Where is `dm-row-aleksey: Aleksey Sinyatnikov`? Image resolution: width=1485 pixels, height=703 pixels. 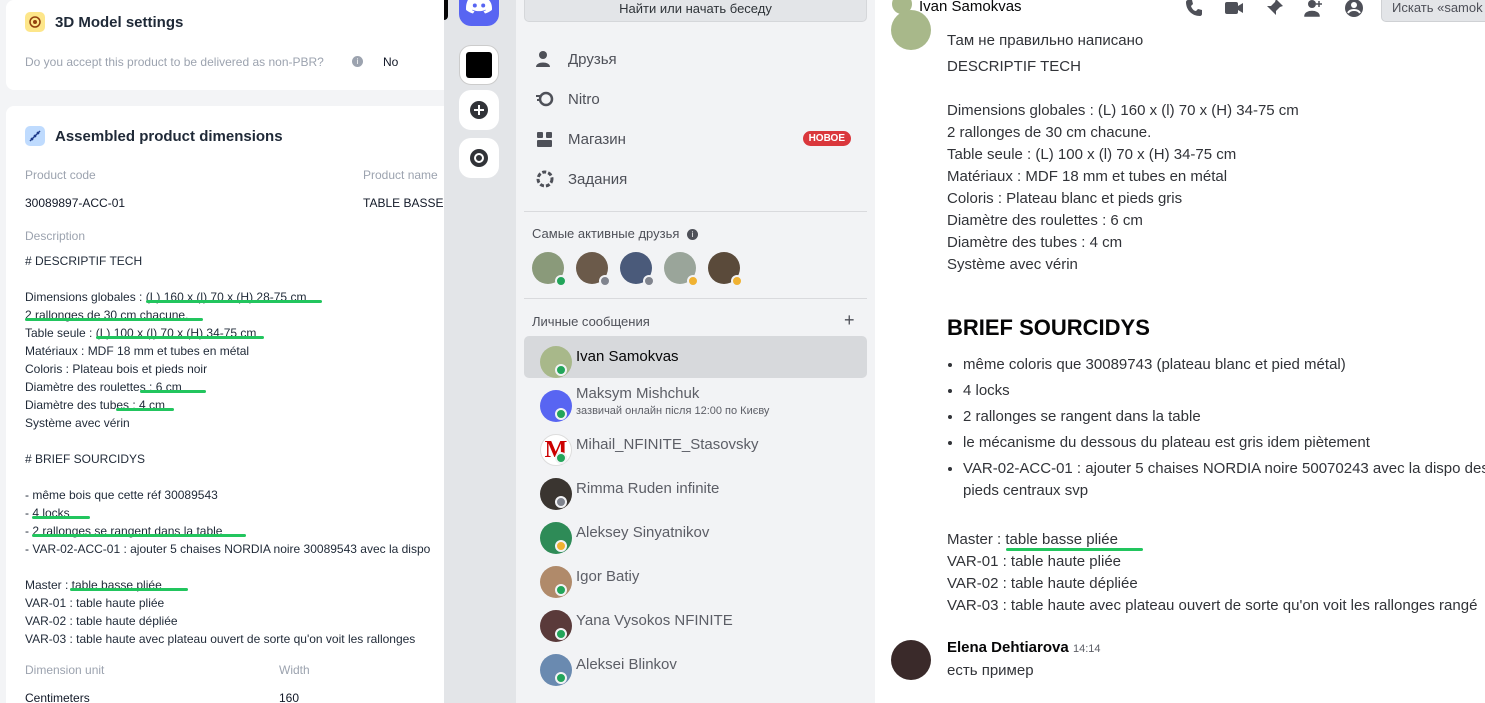 dm-row-aleksey: Aleksey Sinyatnikov is located at coordinates (695, 533).